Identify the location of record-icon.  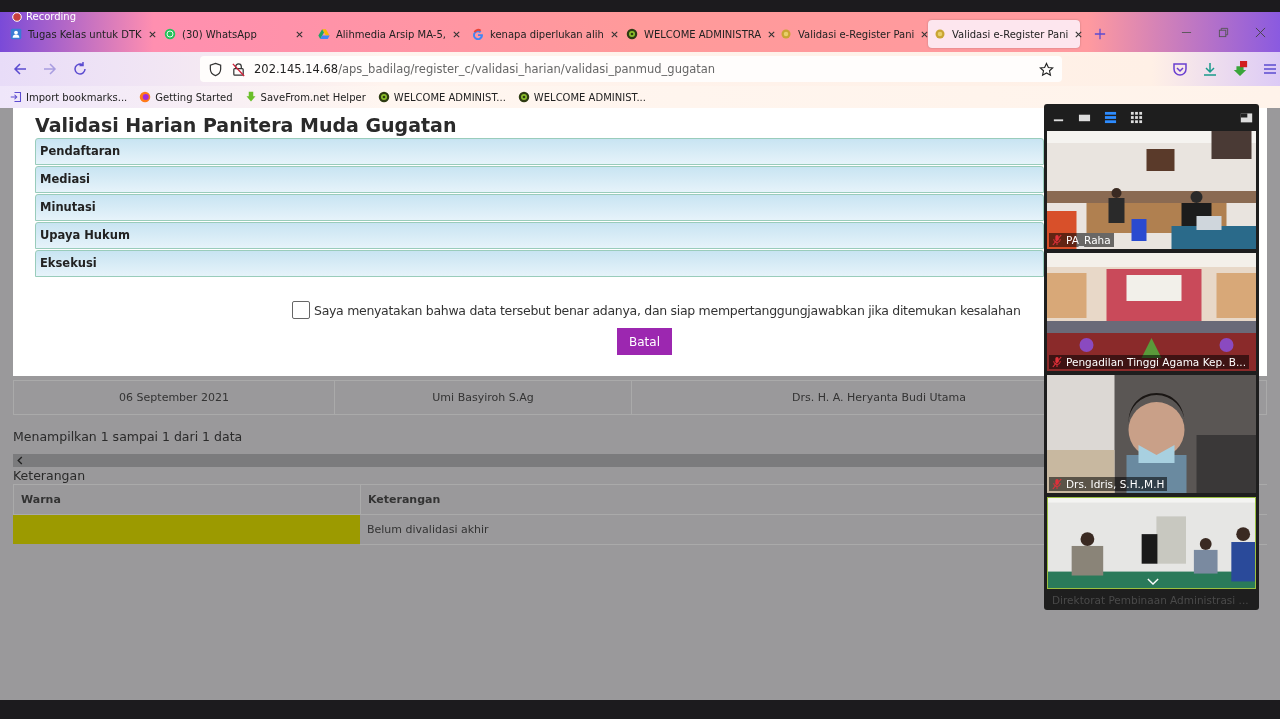
(17, 16).